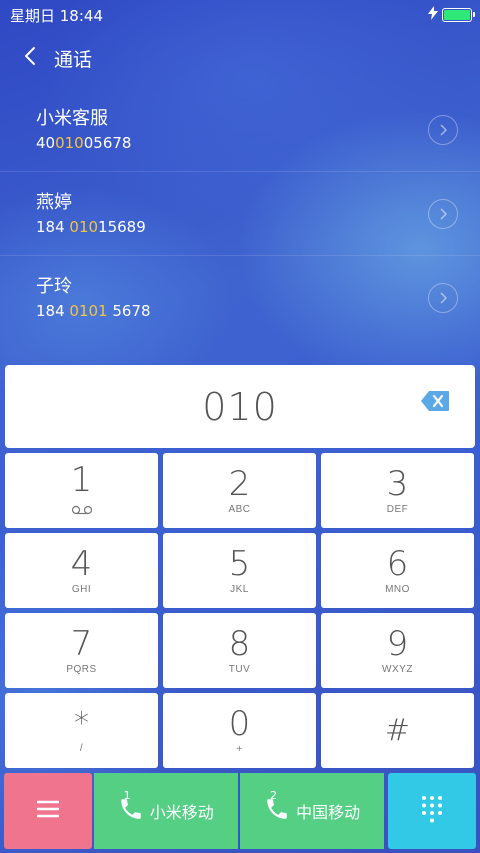 The height and width of the screenshot is (853, 480). What do you see at coordinates (240, 298) in the screenshot?
I see `contact-result-row: 子玲 184 0101 5678` at bounding box center [240, 298].